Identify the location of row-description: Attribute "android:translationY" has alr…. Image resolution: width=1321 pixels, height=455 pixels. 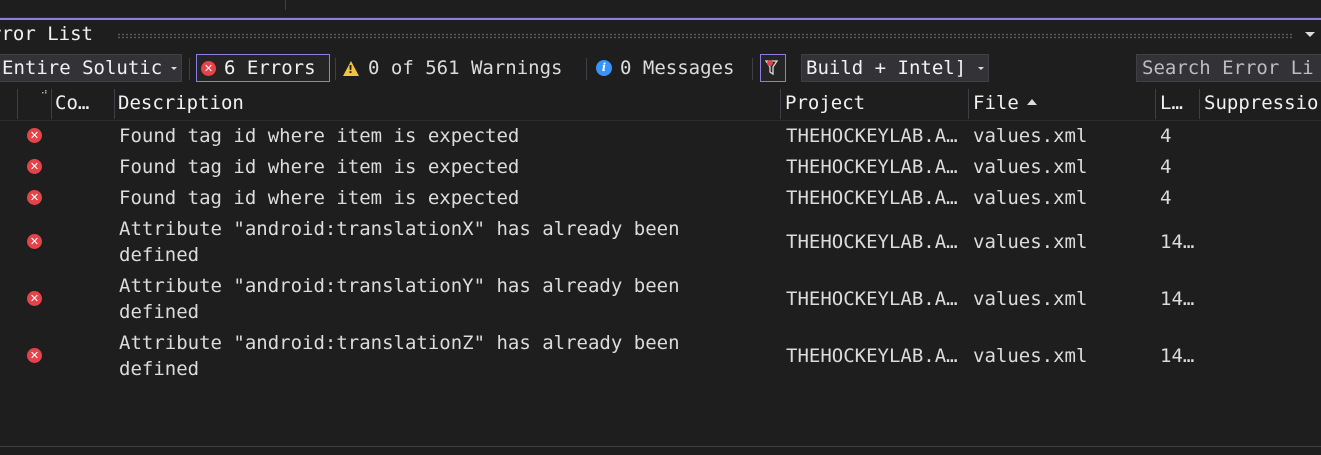
(399, 299).